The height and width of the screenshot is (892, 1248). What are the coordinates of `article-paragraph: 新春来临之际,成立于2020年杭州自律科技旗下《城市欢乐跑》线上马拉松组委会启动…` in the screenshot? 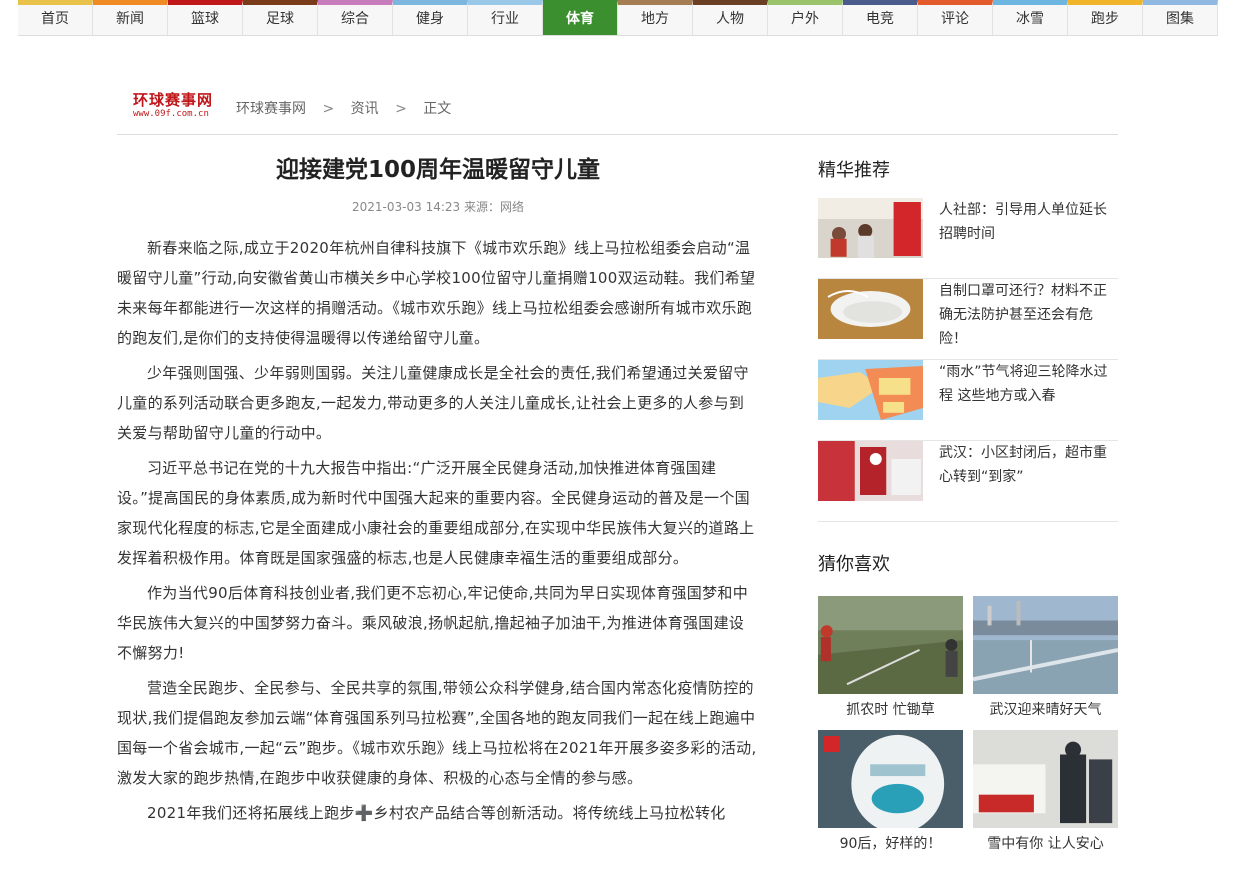 It's located at (436, 293).